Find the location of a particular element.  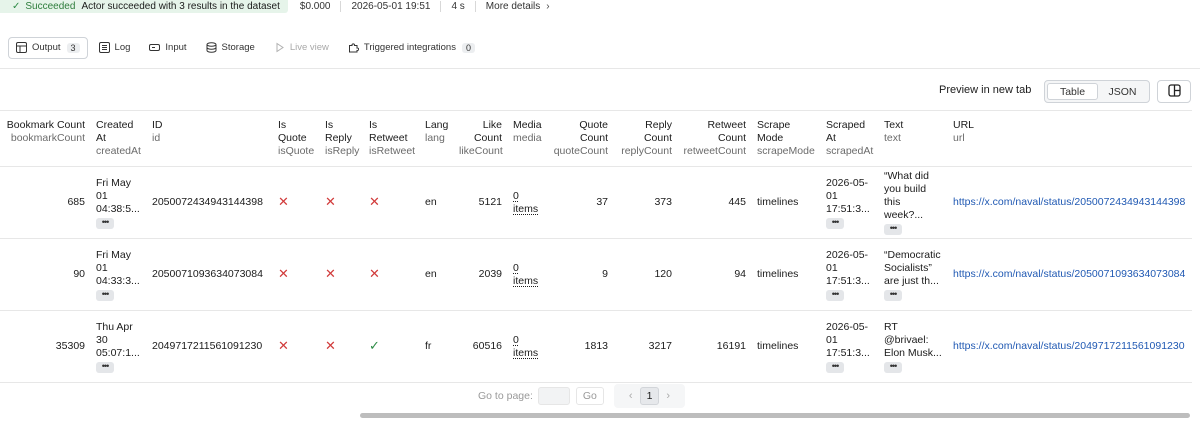

column-header-media: Media media is located at coordinates (527, 138).